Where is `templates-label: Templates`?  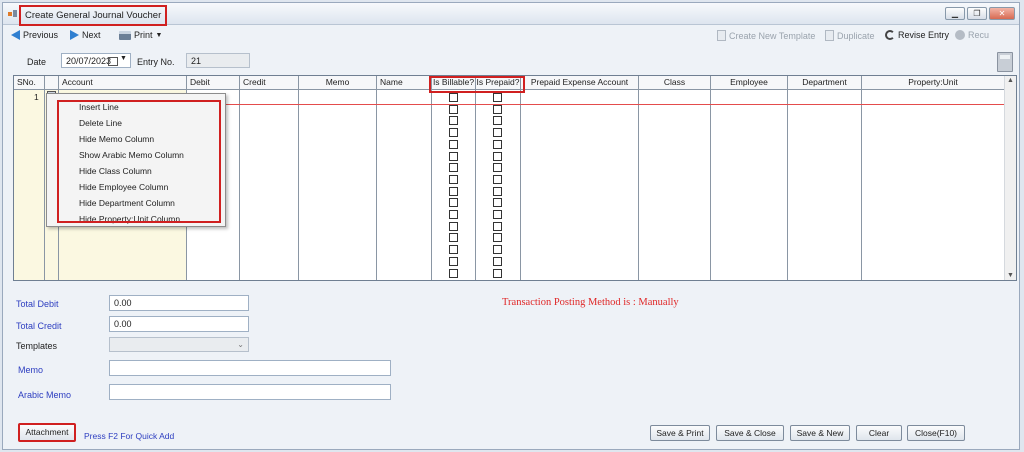
templates-label: Templates is located at coordinates (37, 346).